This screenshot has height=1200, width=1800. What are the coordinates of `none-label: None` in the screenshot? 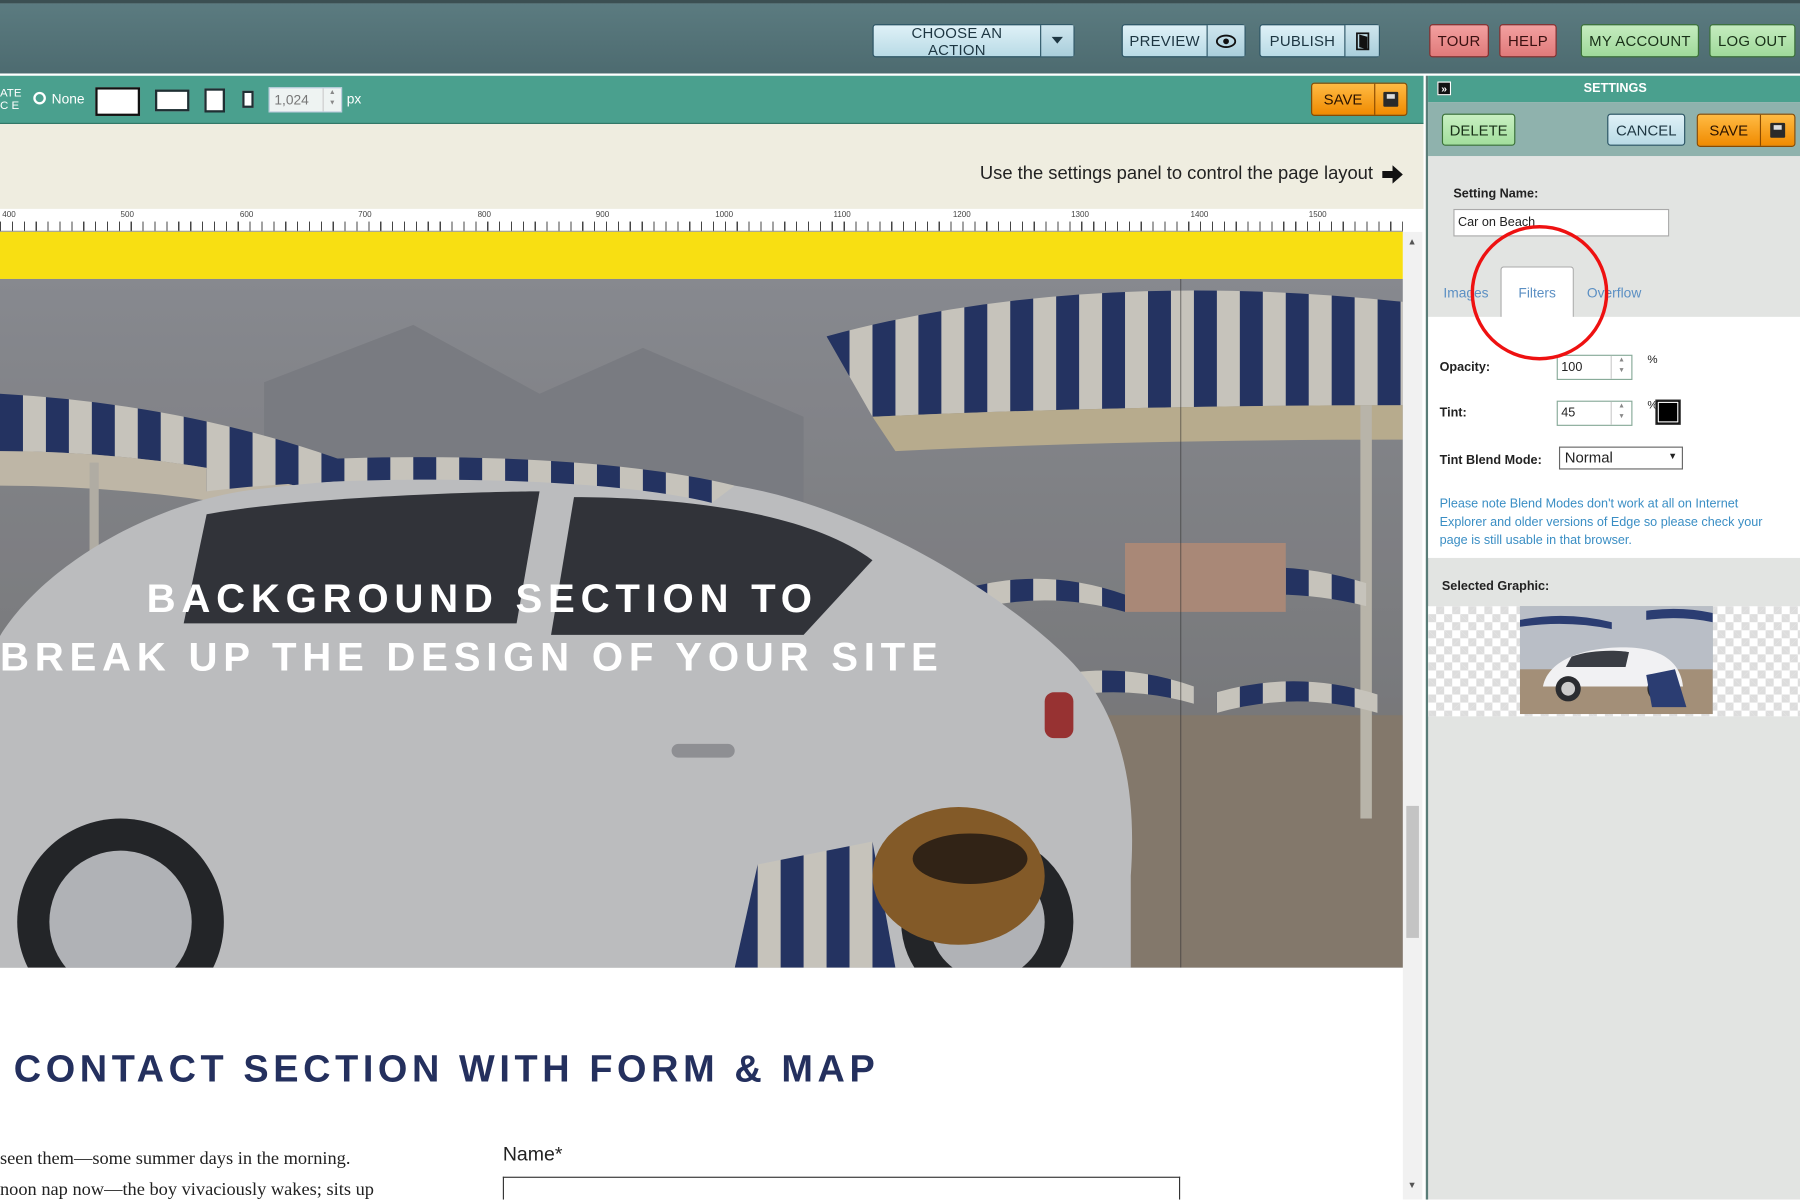 It's located at (68, 98).